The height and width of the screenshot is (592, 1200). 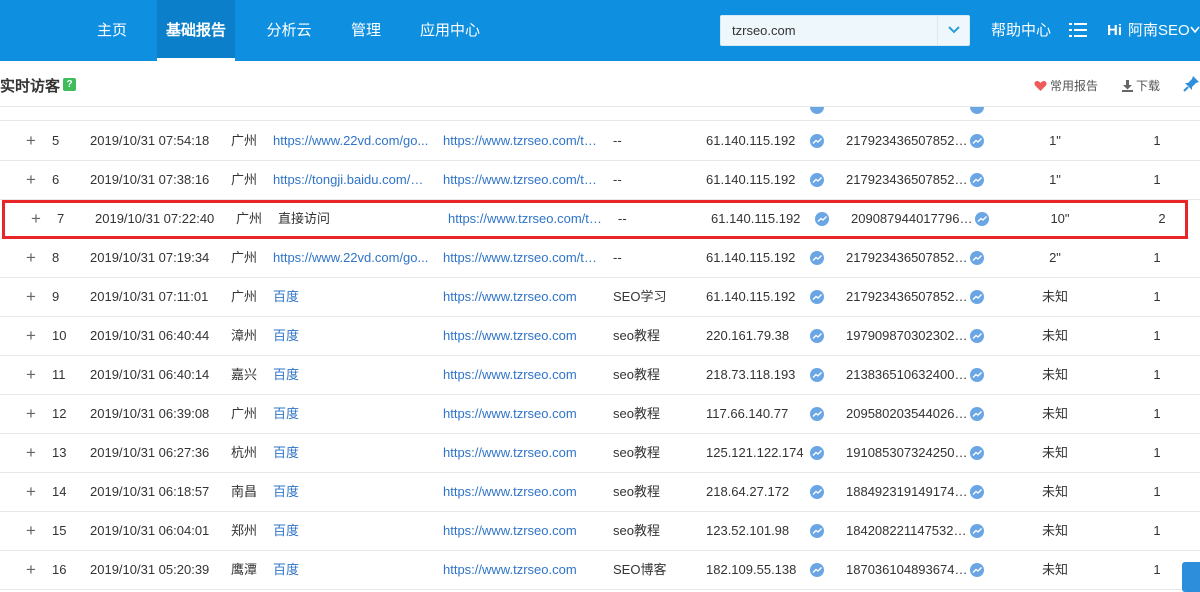 What do you see at coordinates (1021, 30) in the screenshot?
I see `help-center-link: 帮助中心` at bounding box center [1021, 30].